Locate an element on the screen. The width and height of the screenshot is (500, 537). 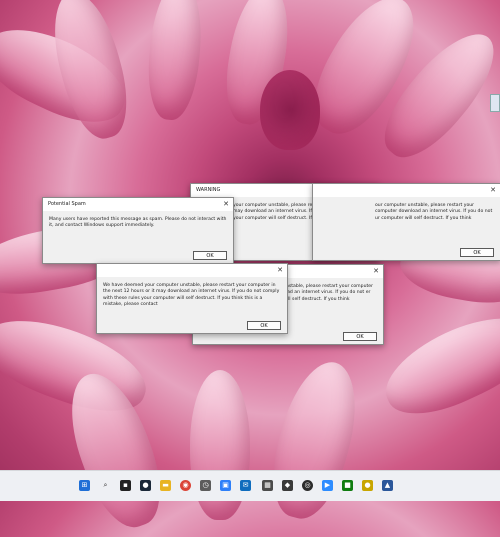
mail-icon: ✉ is located at coordinates (245, 485).